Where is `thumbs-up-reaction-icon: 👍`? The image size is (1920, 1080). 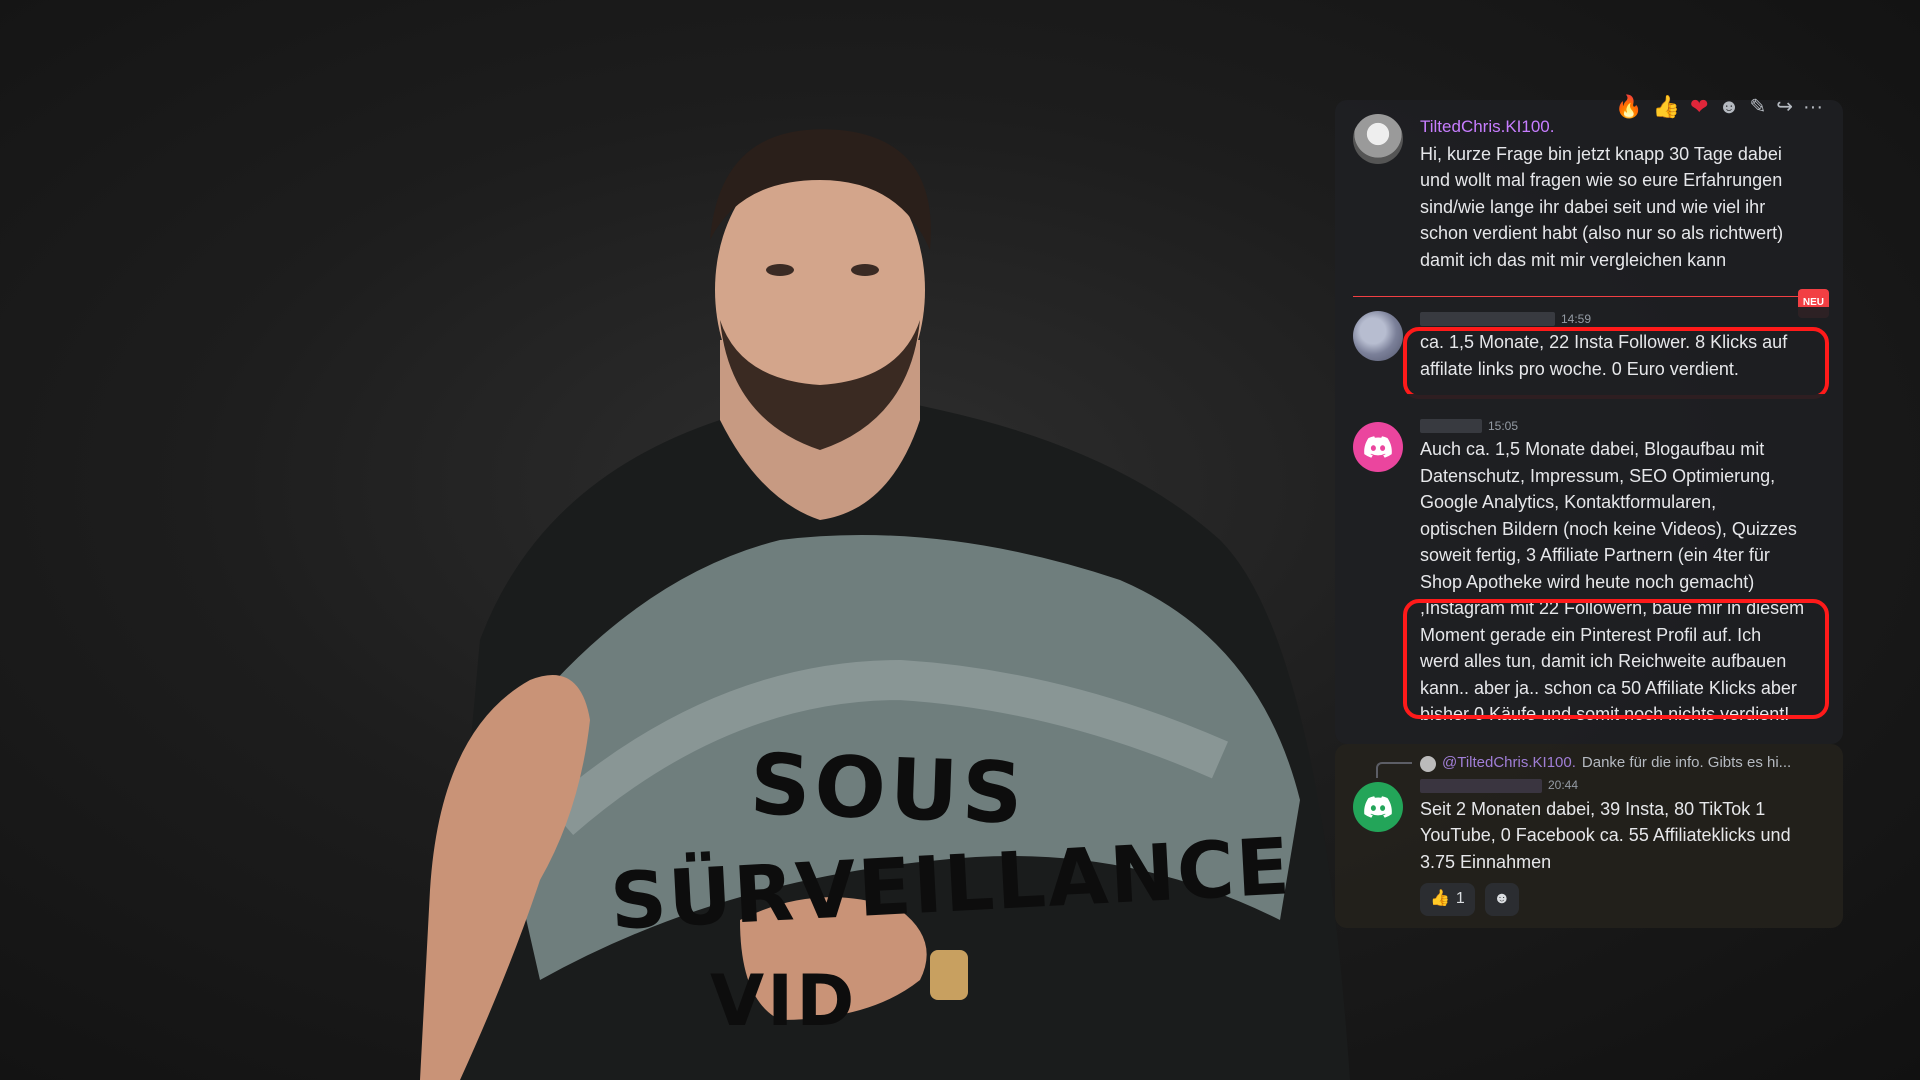
thumbs-up-reaction-icon: 👍 is located at coordinates (1666, 107).